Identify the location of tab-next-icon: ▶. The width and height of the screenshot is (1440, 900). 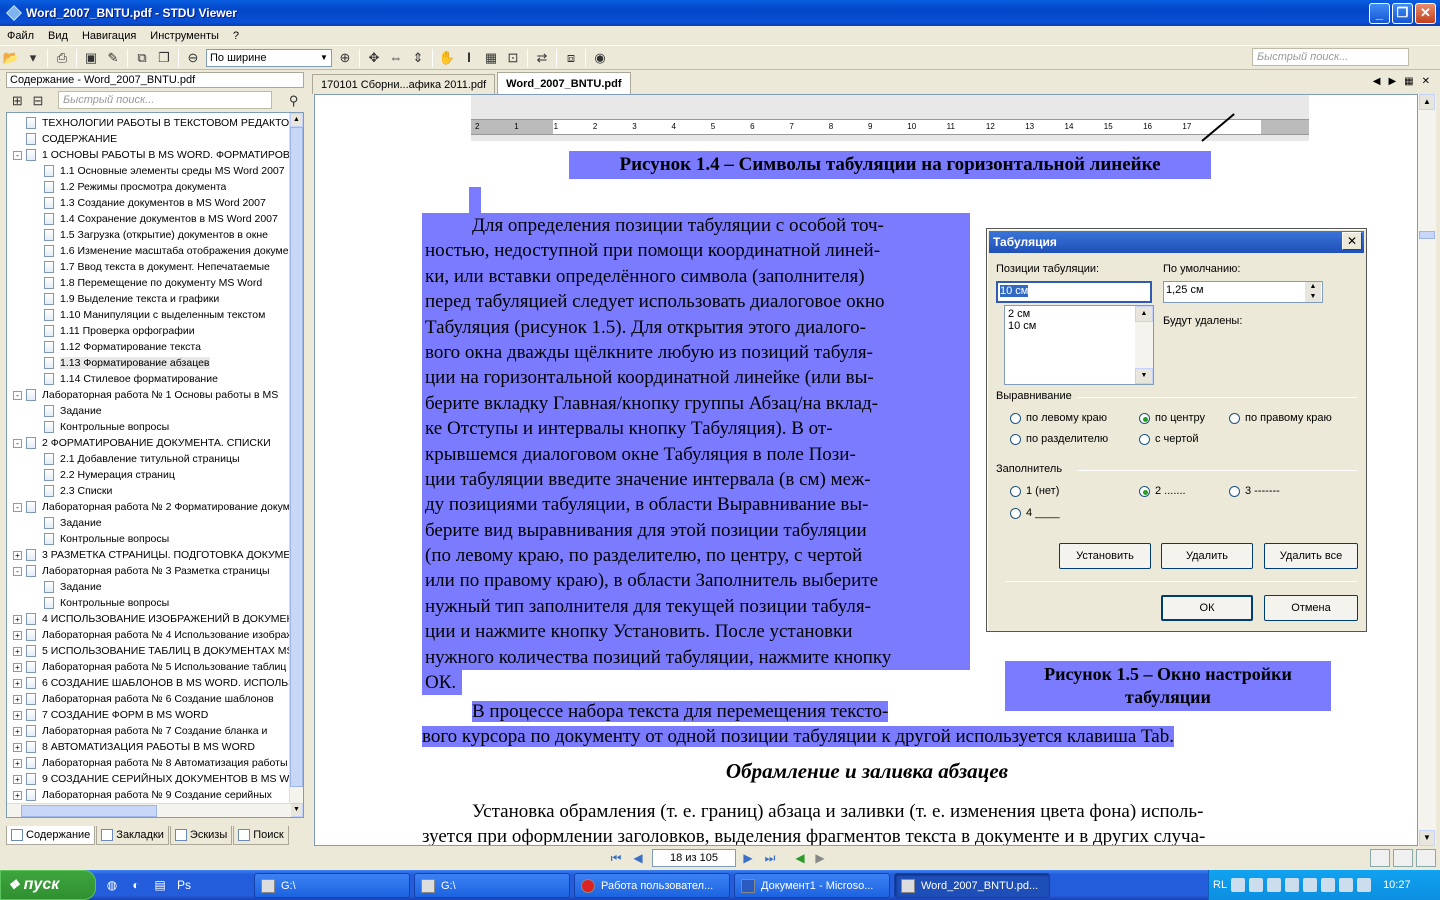
(1392, 81).